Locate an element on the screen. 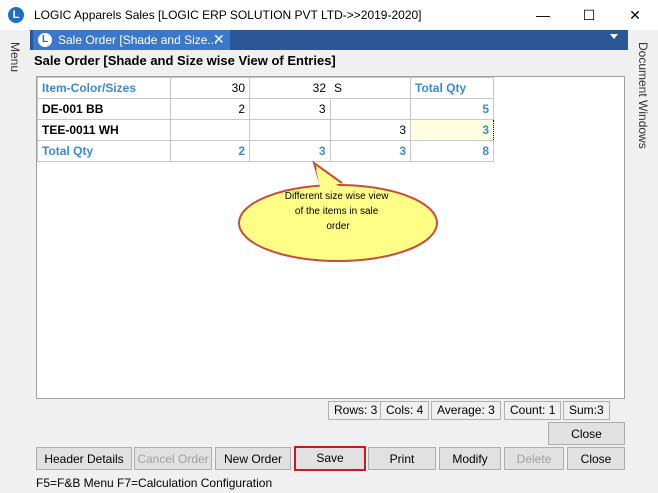 The height and width of the screenshot is (493, 658). header-details-button: Header Details is located at coordinates (84, 458).